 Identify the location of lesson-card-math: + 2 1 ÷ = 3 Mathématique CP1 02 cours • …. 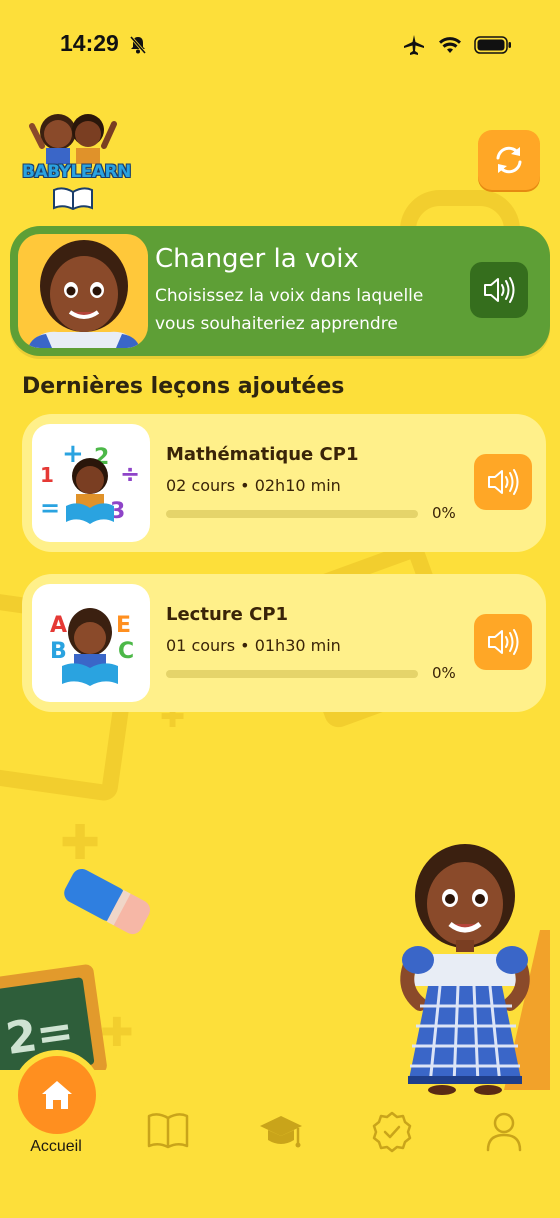
(284, 483).